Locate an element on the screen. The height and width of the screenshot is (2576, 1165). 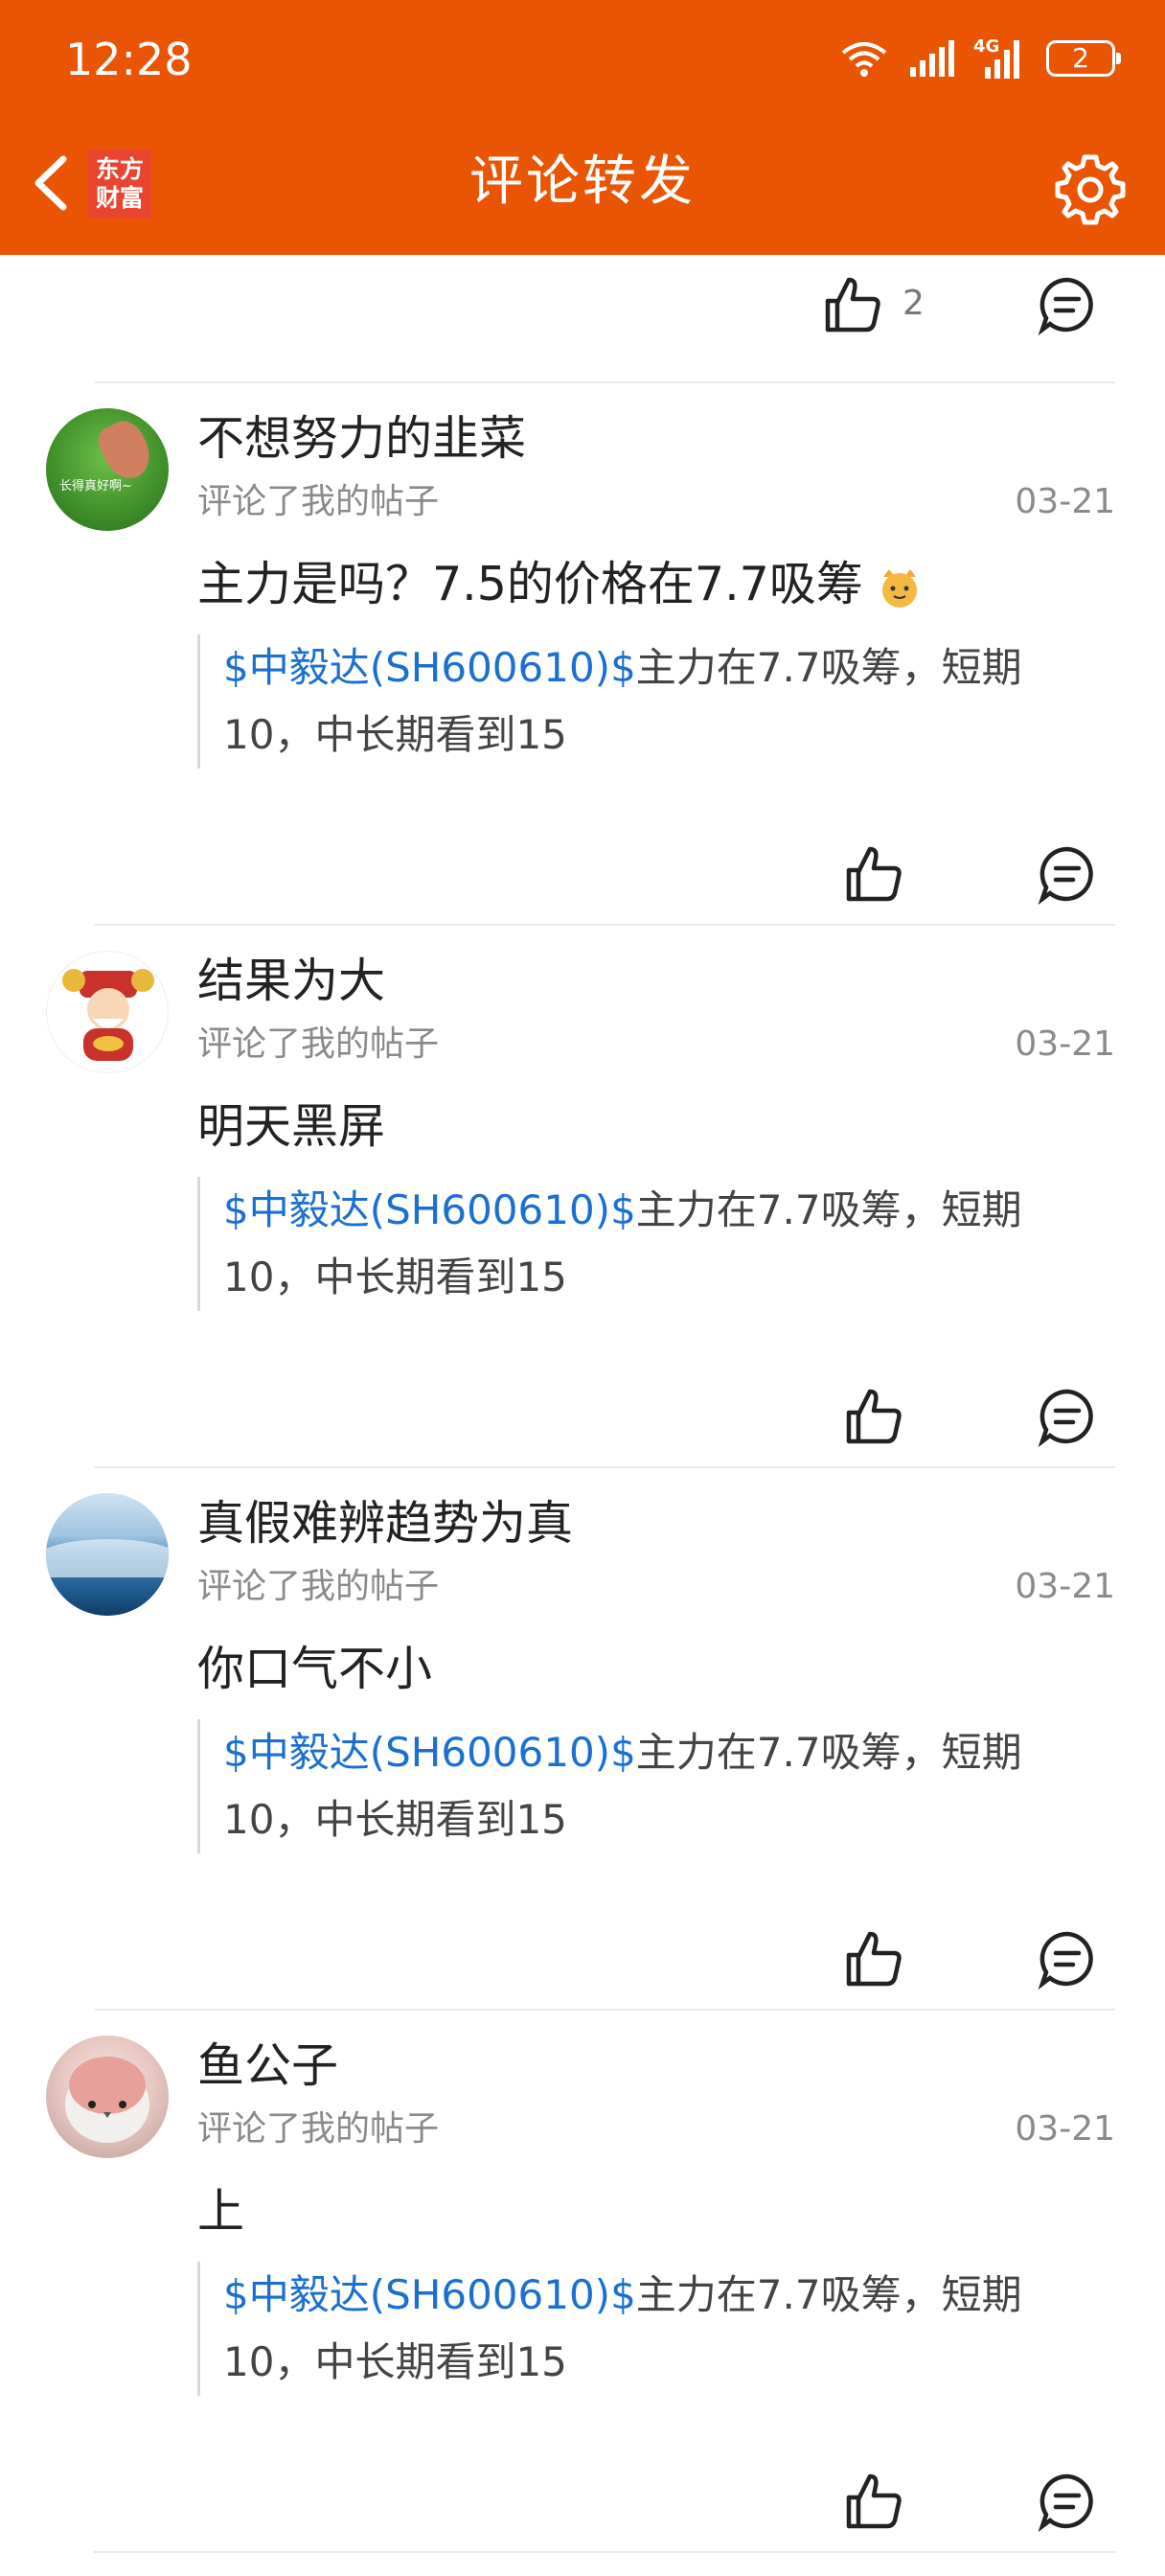
comment-text: 你口气不小 is located at coordinates (315, 1669).